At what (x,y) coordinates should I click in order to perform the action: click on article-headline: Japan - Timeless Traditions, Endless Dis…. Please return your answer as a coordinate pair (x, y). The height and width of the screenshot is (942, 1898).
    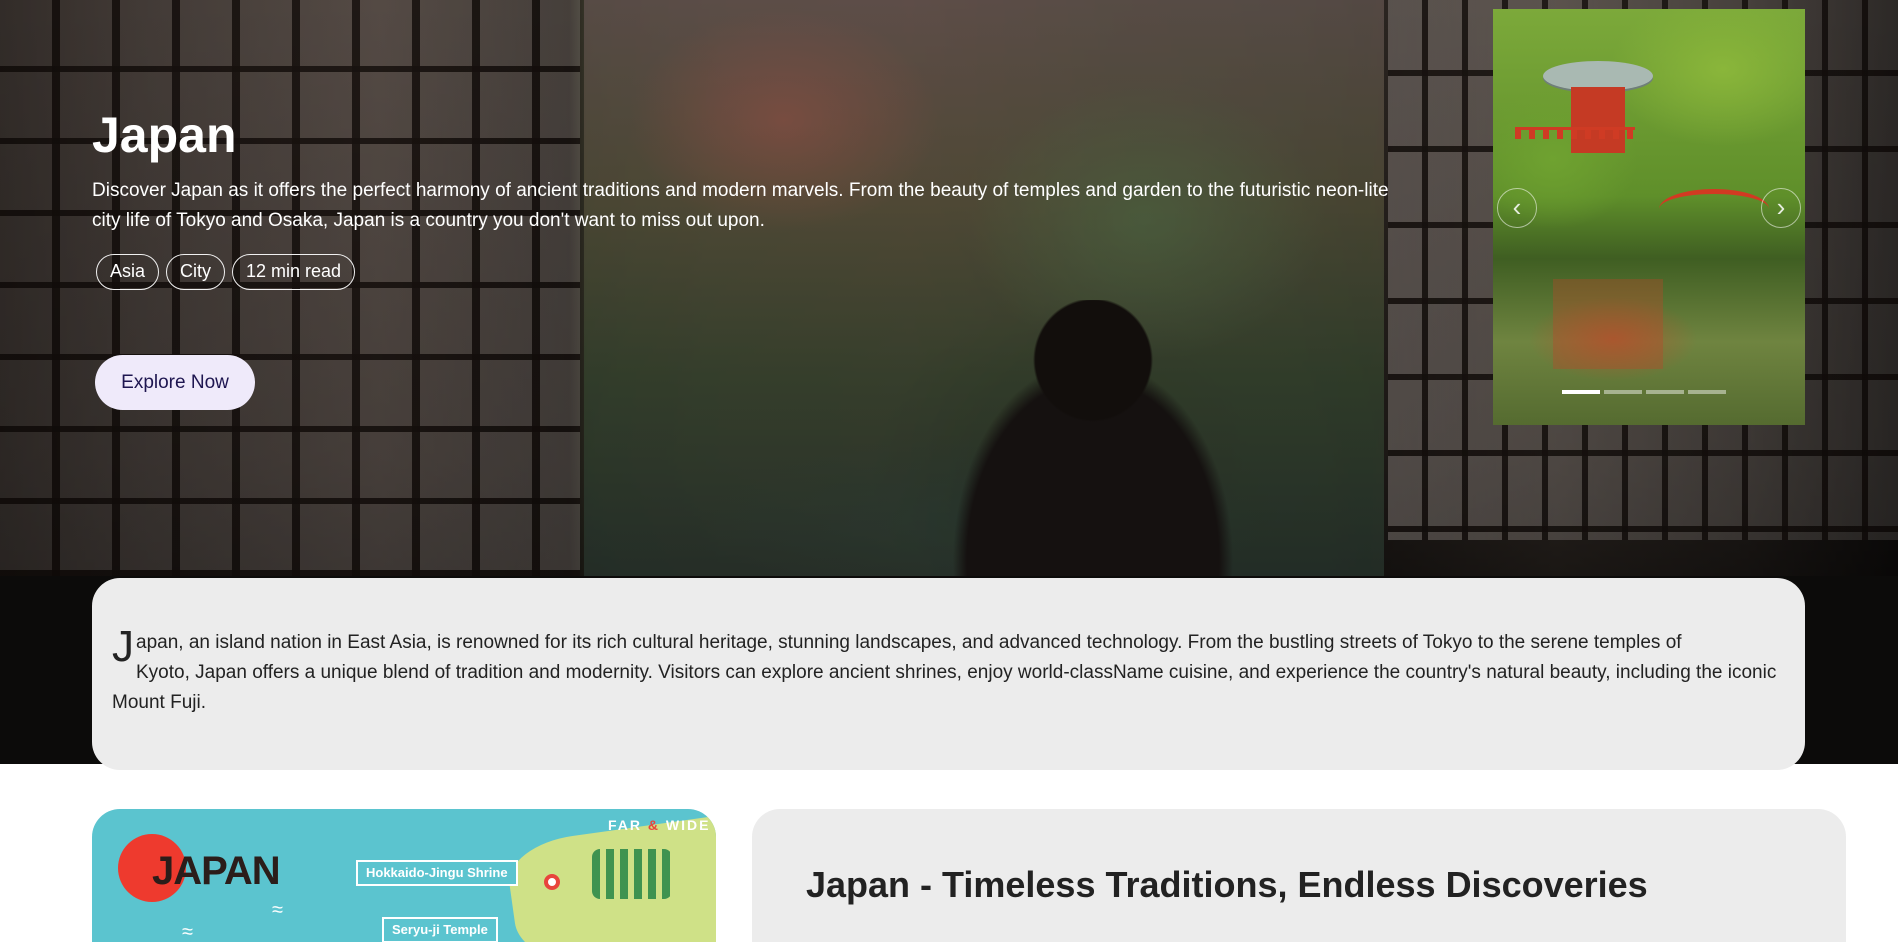
    Looking at the image, I should click on (1227, 884).